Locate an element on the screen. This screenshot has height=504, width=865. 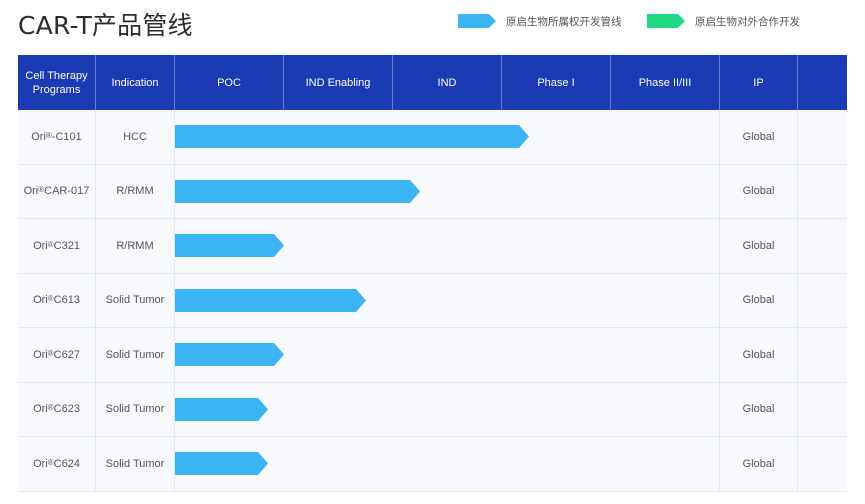
column-header: Cell Therapy Programs is located at coordinates (57, 82).